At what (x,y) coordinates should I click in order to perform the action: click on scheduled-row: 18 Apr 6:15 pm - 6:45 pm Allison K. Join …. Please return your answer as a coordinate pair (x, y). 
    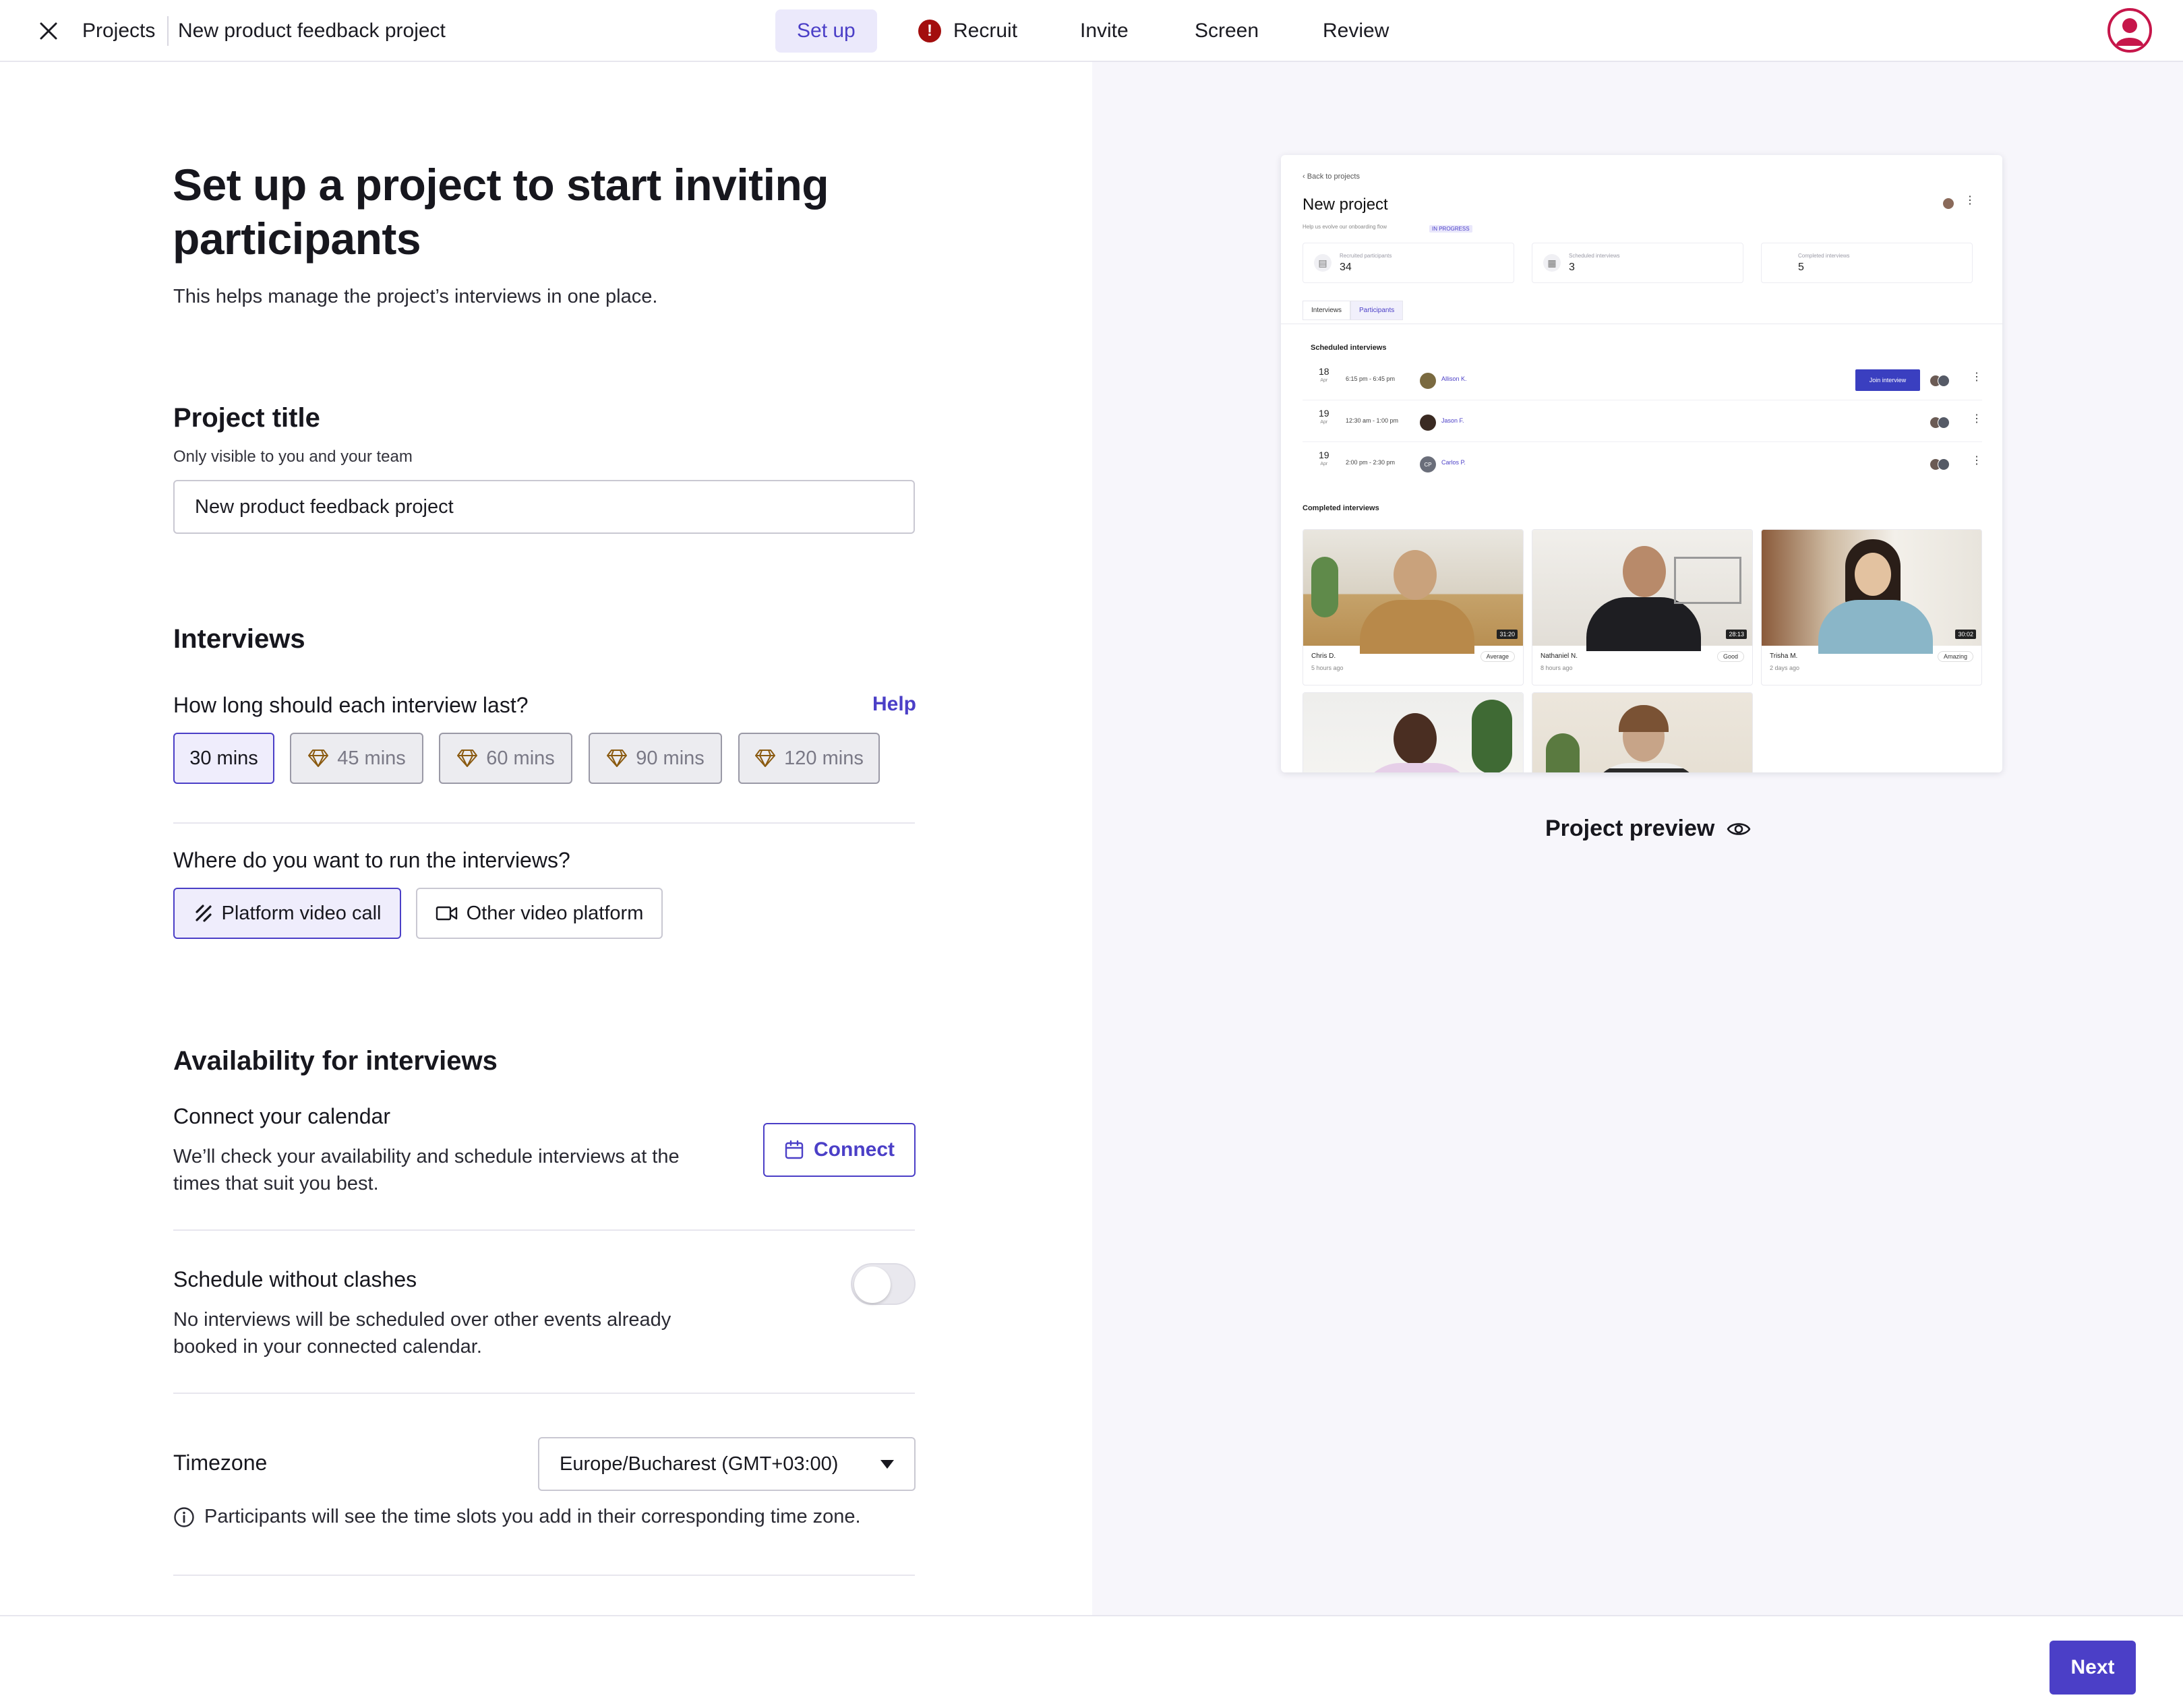
    Looking at the image, I should click on (1642, 380).